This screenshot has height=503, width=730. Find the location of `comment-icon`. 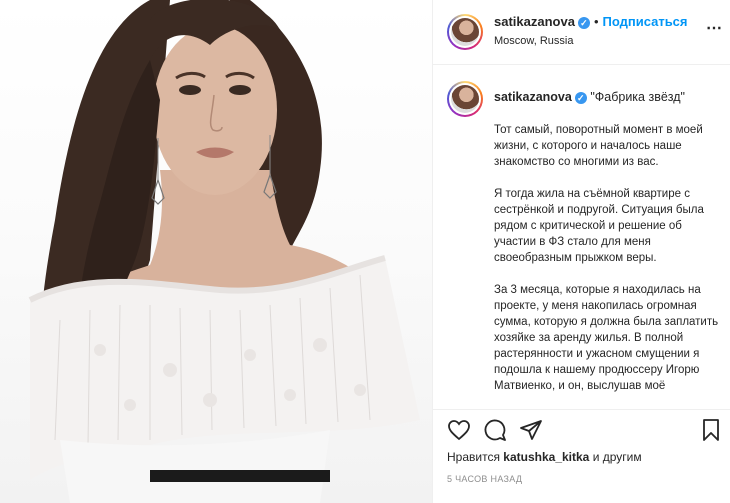

comment-icon is located at coordinates (495, 432).